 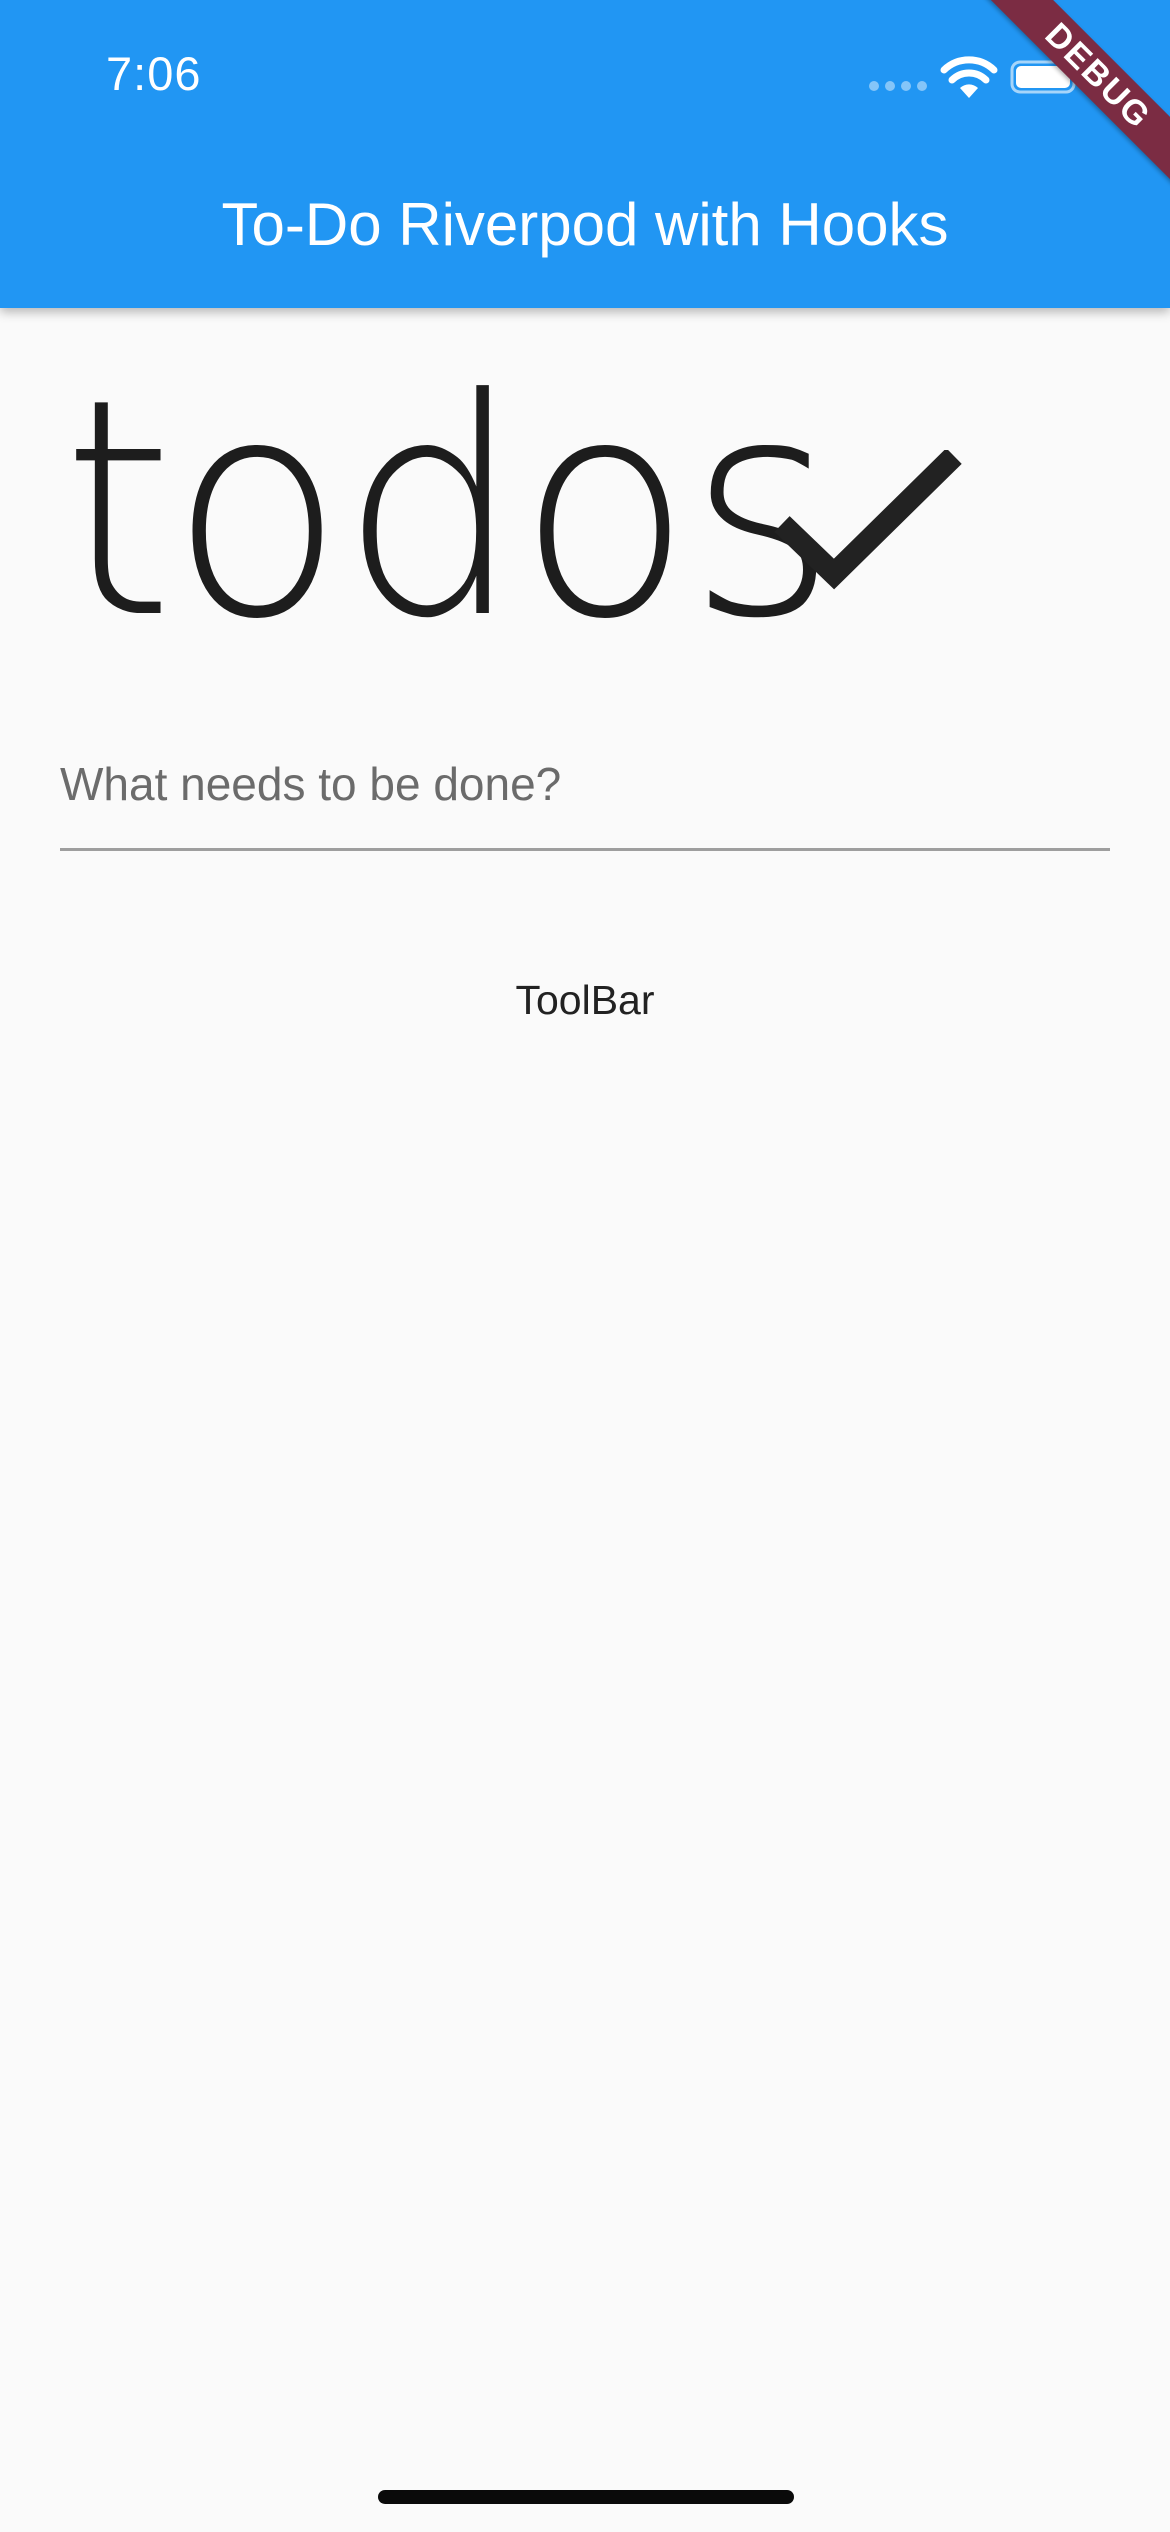 I want to click on new-todo-field, so click(x=585, y=787).